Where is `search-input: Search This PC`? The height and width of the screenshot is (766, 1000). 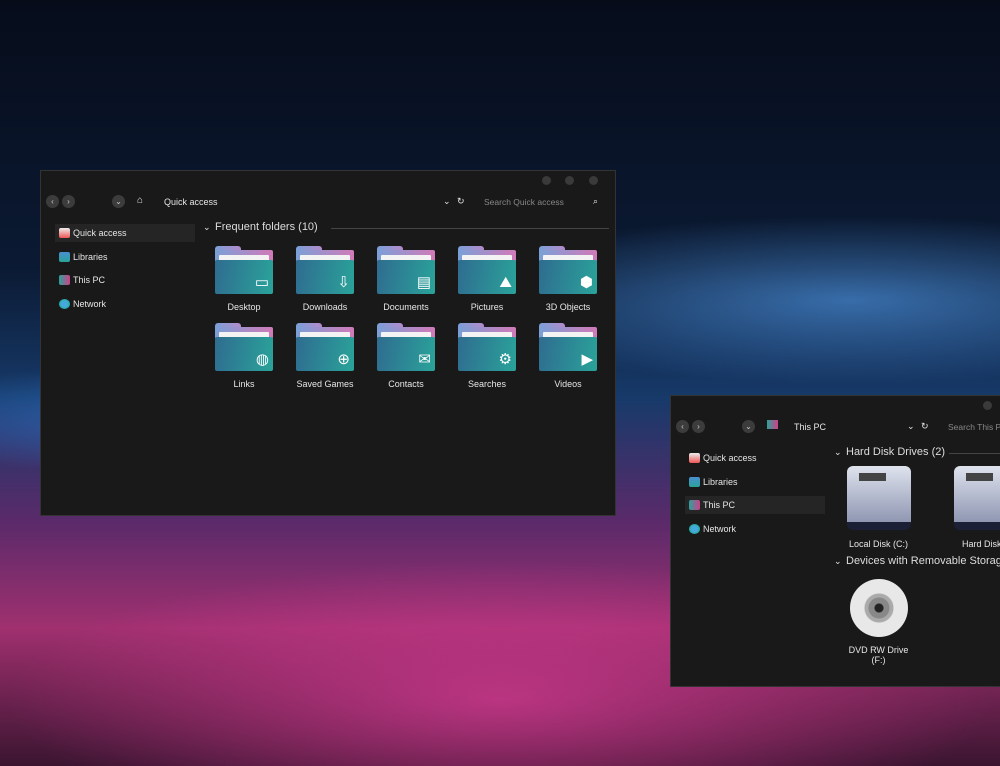
search-input: Search This PC is located at coordinates (974, 427).